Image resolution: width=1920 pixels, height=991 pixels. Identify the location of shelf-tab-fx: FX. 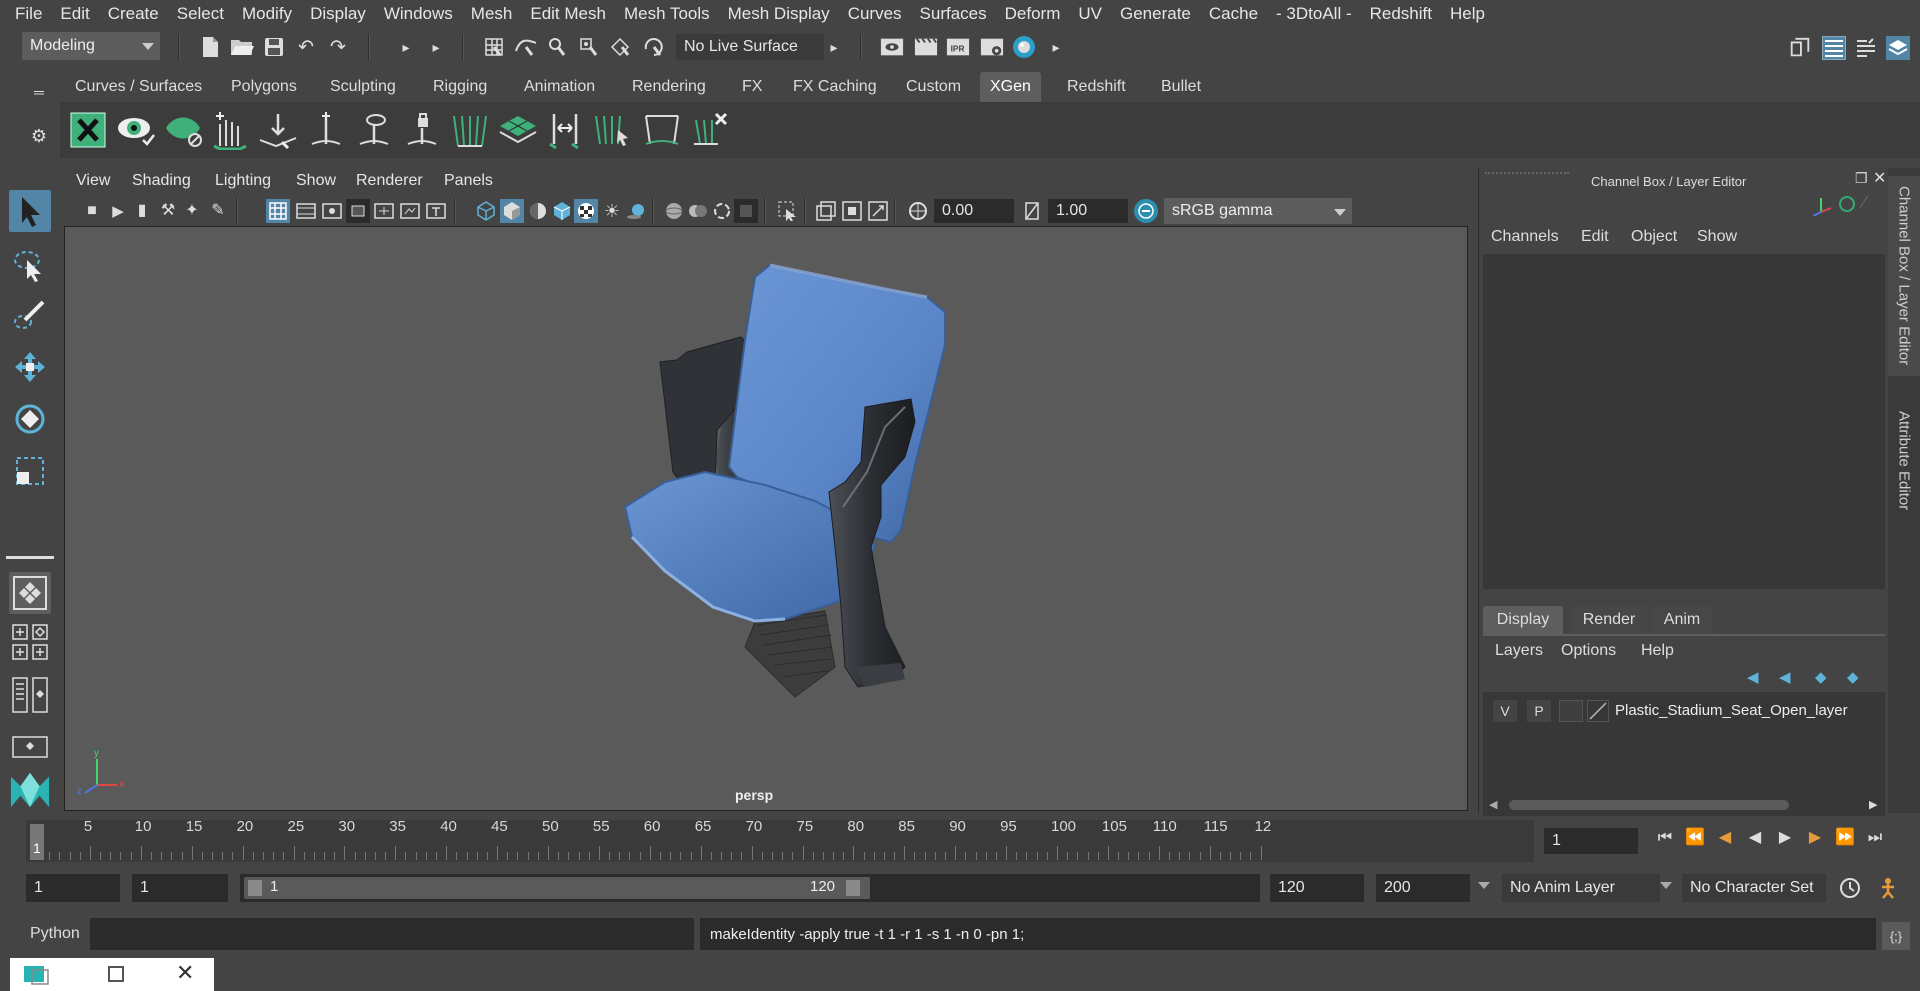
(752, 87).